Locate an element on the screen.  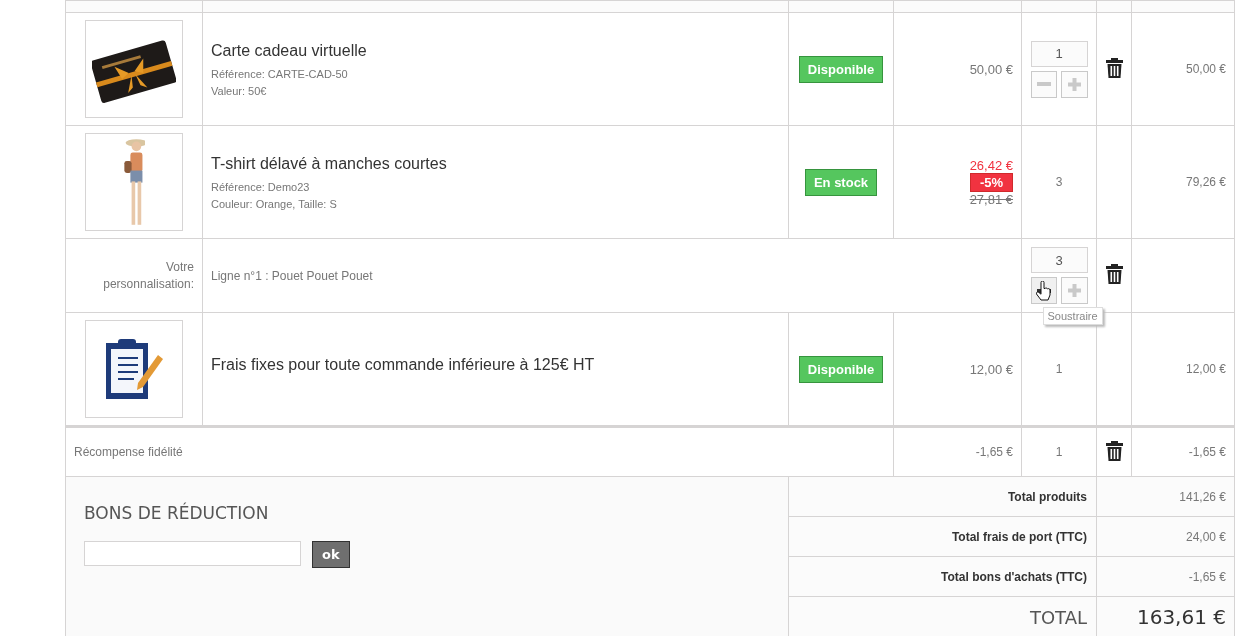
line-total: 50,00 € is located at coordinates (1205, 69).